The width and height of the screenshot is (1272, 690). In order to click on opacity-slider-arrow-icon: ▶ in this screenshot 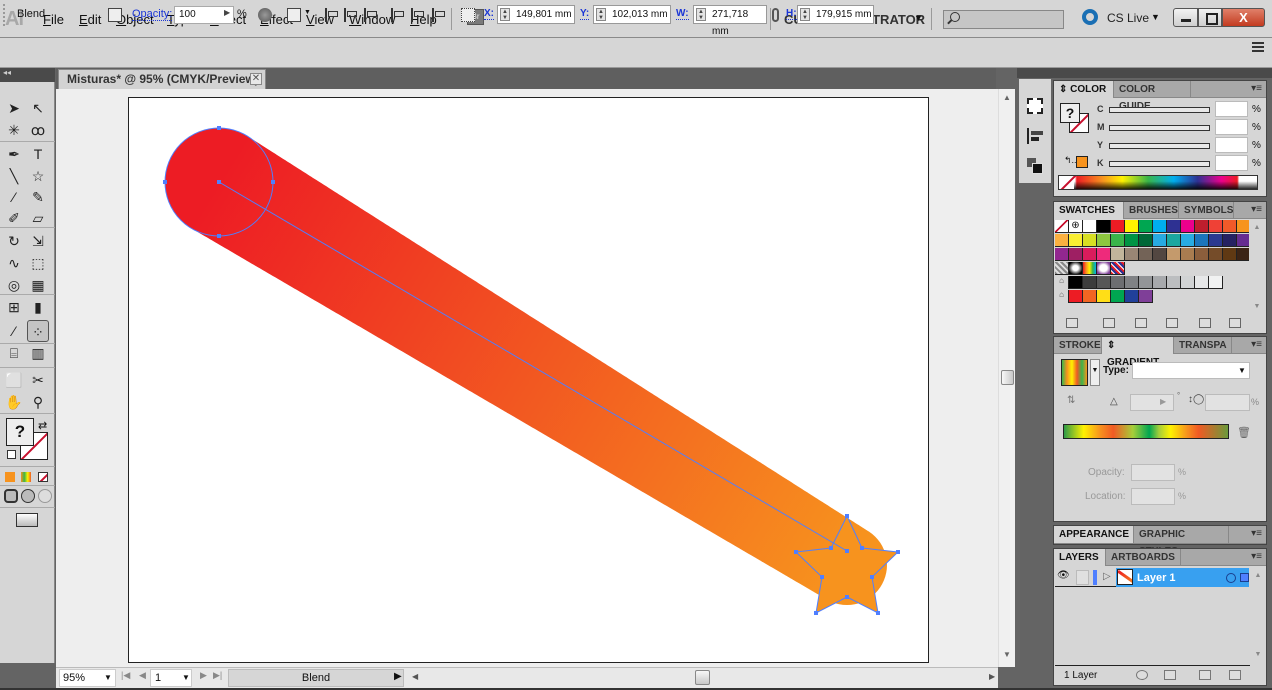, I will do `click(227, 12)`.